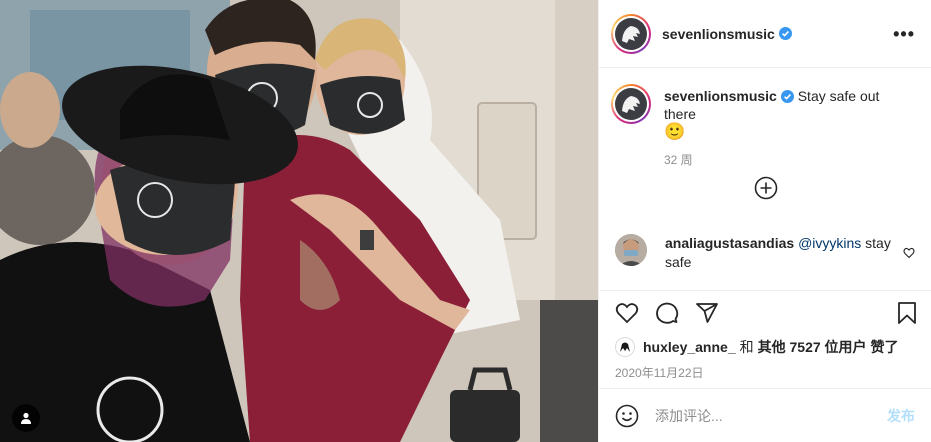 Image resolution: width=931 pixels, height=442 pixels. I want to click on liker-username: huxley_anne_, so click(689, 347).